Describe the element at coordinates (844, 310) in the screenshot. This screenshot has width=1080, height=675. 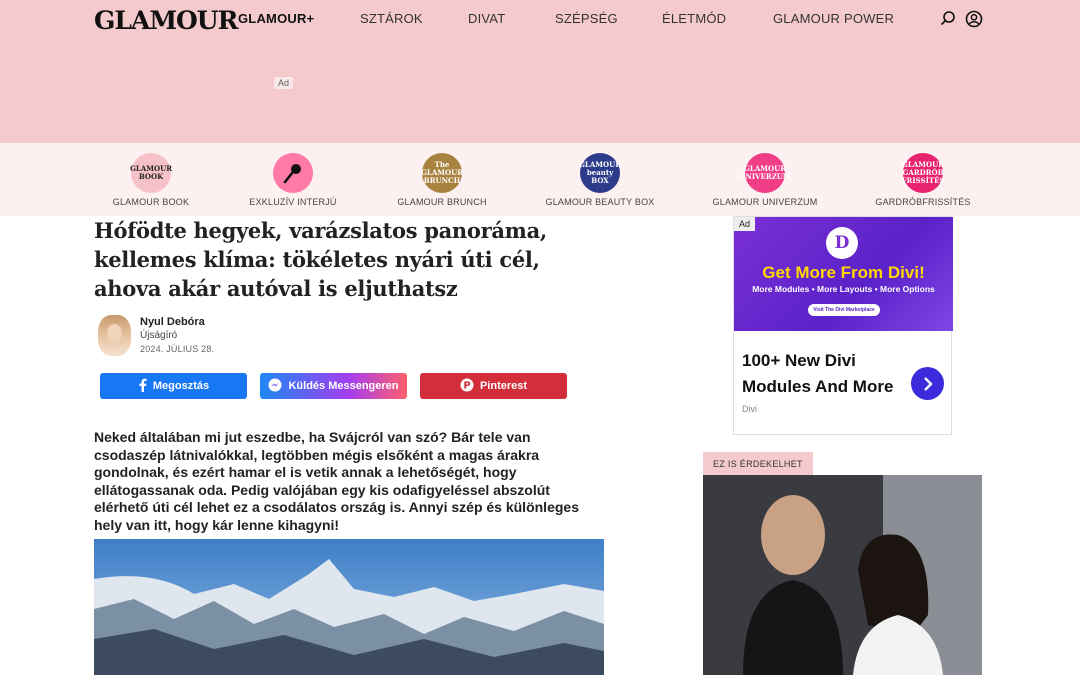
I see `ad-cta-button: Visit The Divi Marketplace` at that location.